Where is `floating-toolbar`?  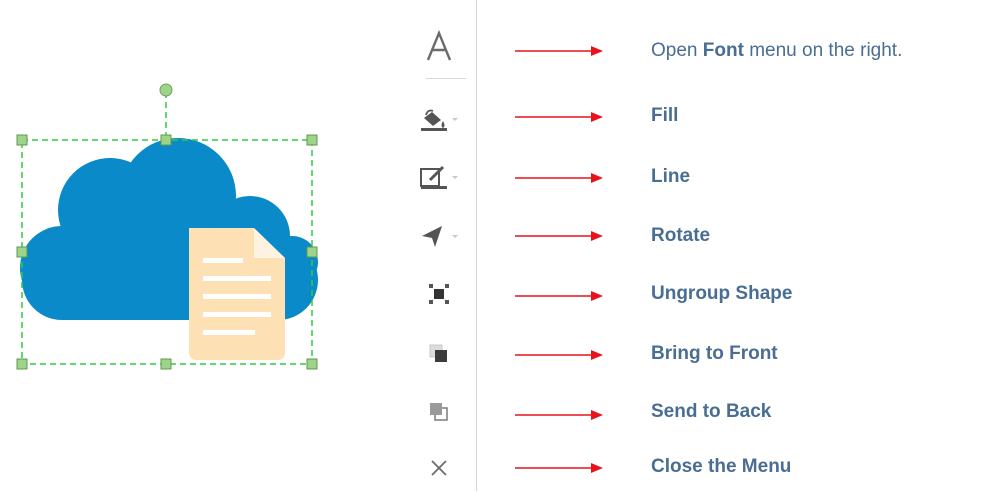
floating-toolbar is located at coordinates (439, 245).